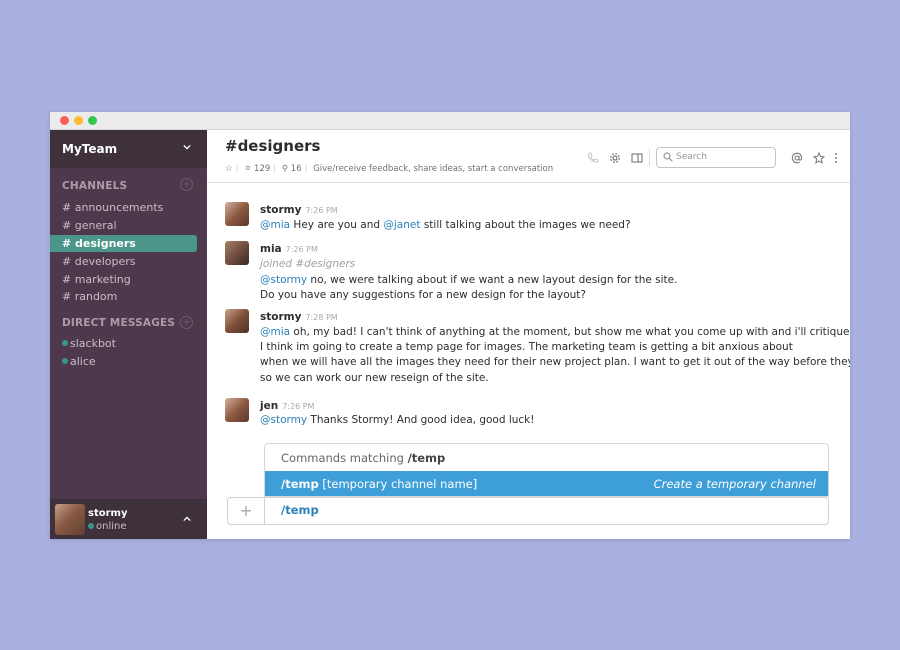 The image size is (900, 650). What do you see at coordinates (296, 169) in the screenshot?
I see `pin-count: 16` at bounding box center [296, 169].